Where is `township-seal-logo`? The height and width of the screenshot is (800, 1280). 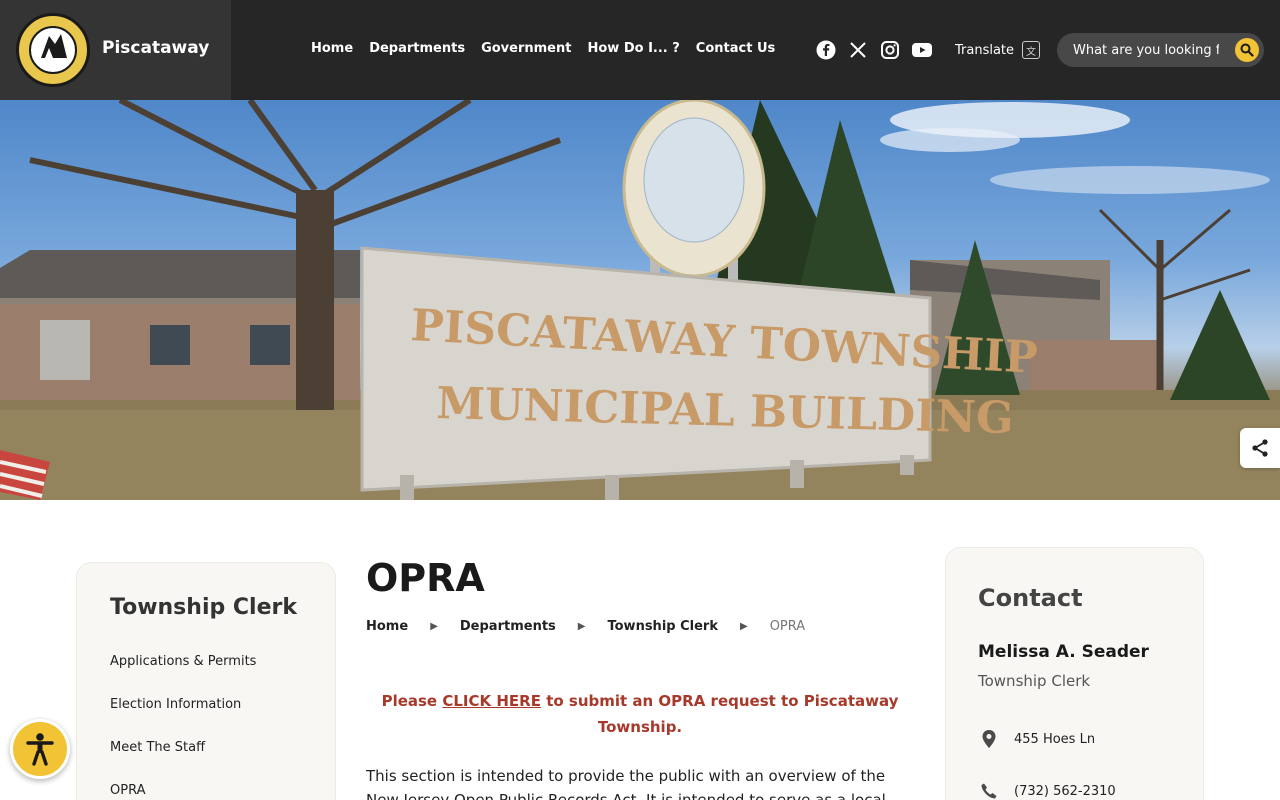 township-seal-logo is located at coordinates (53, 50).